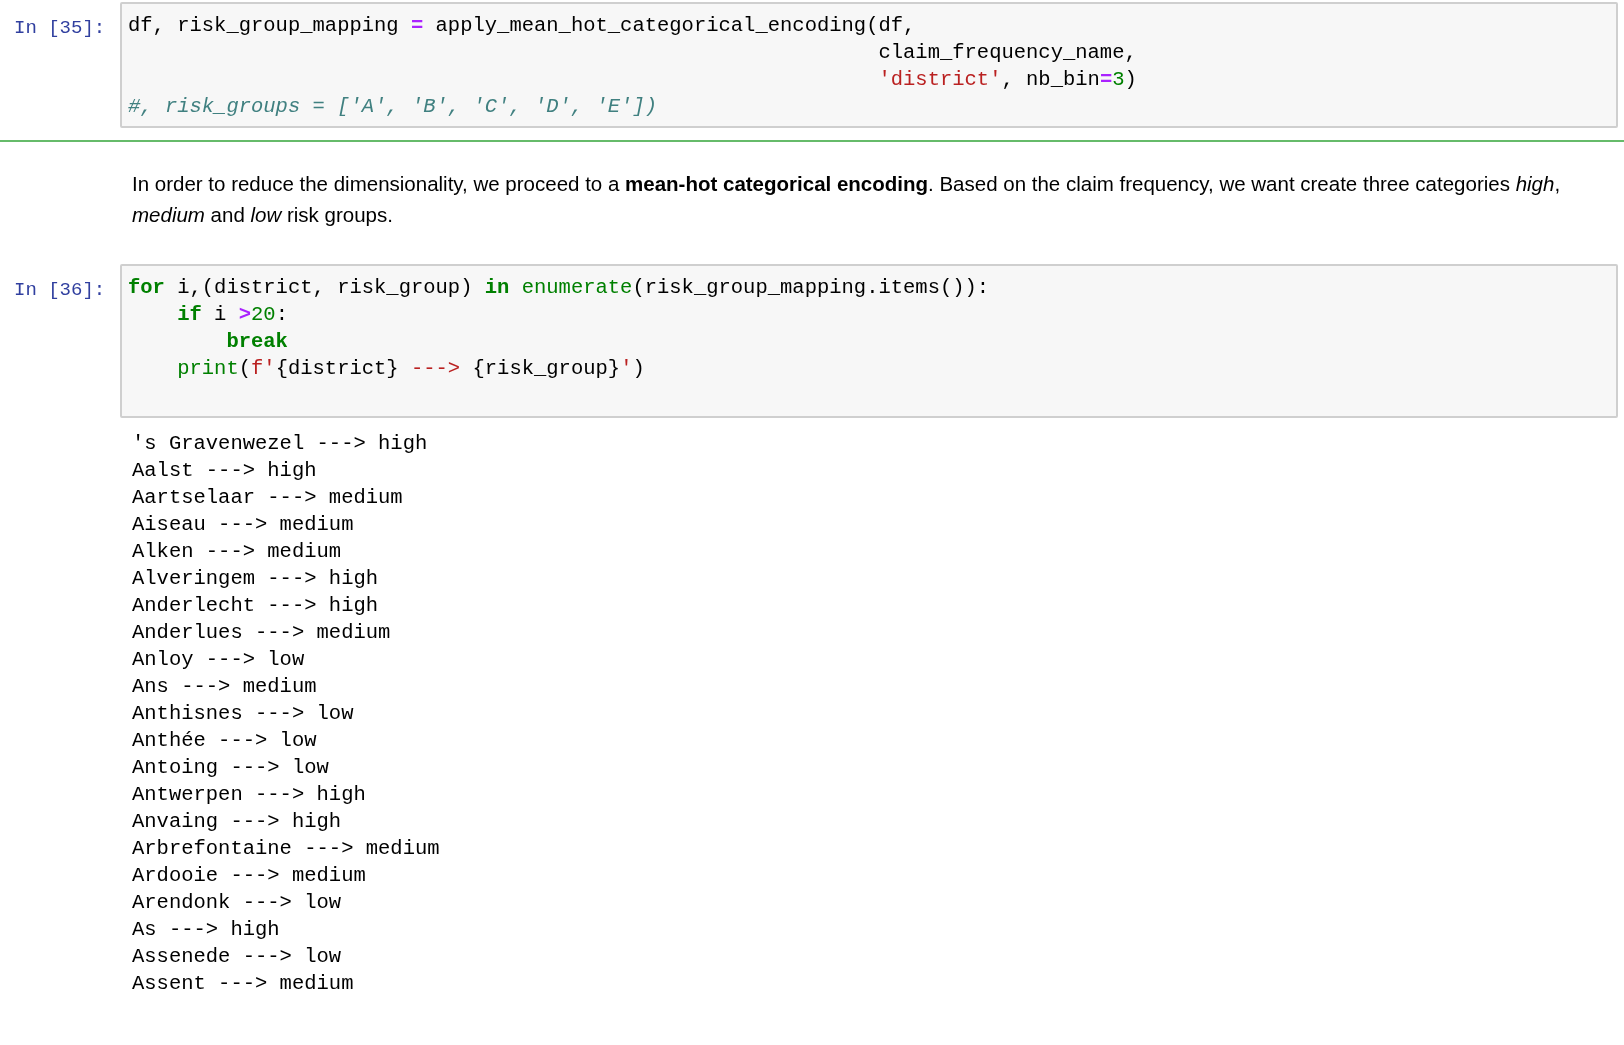  What do you see at coordinates (243, 714) in the screenshot?
I see `output-line: Anthisnes ---> low` at bounding box center [243, 714].